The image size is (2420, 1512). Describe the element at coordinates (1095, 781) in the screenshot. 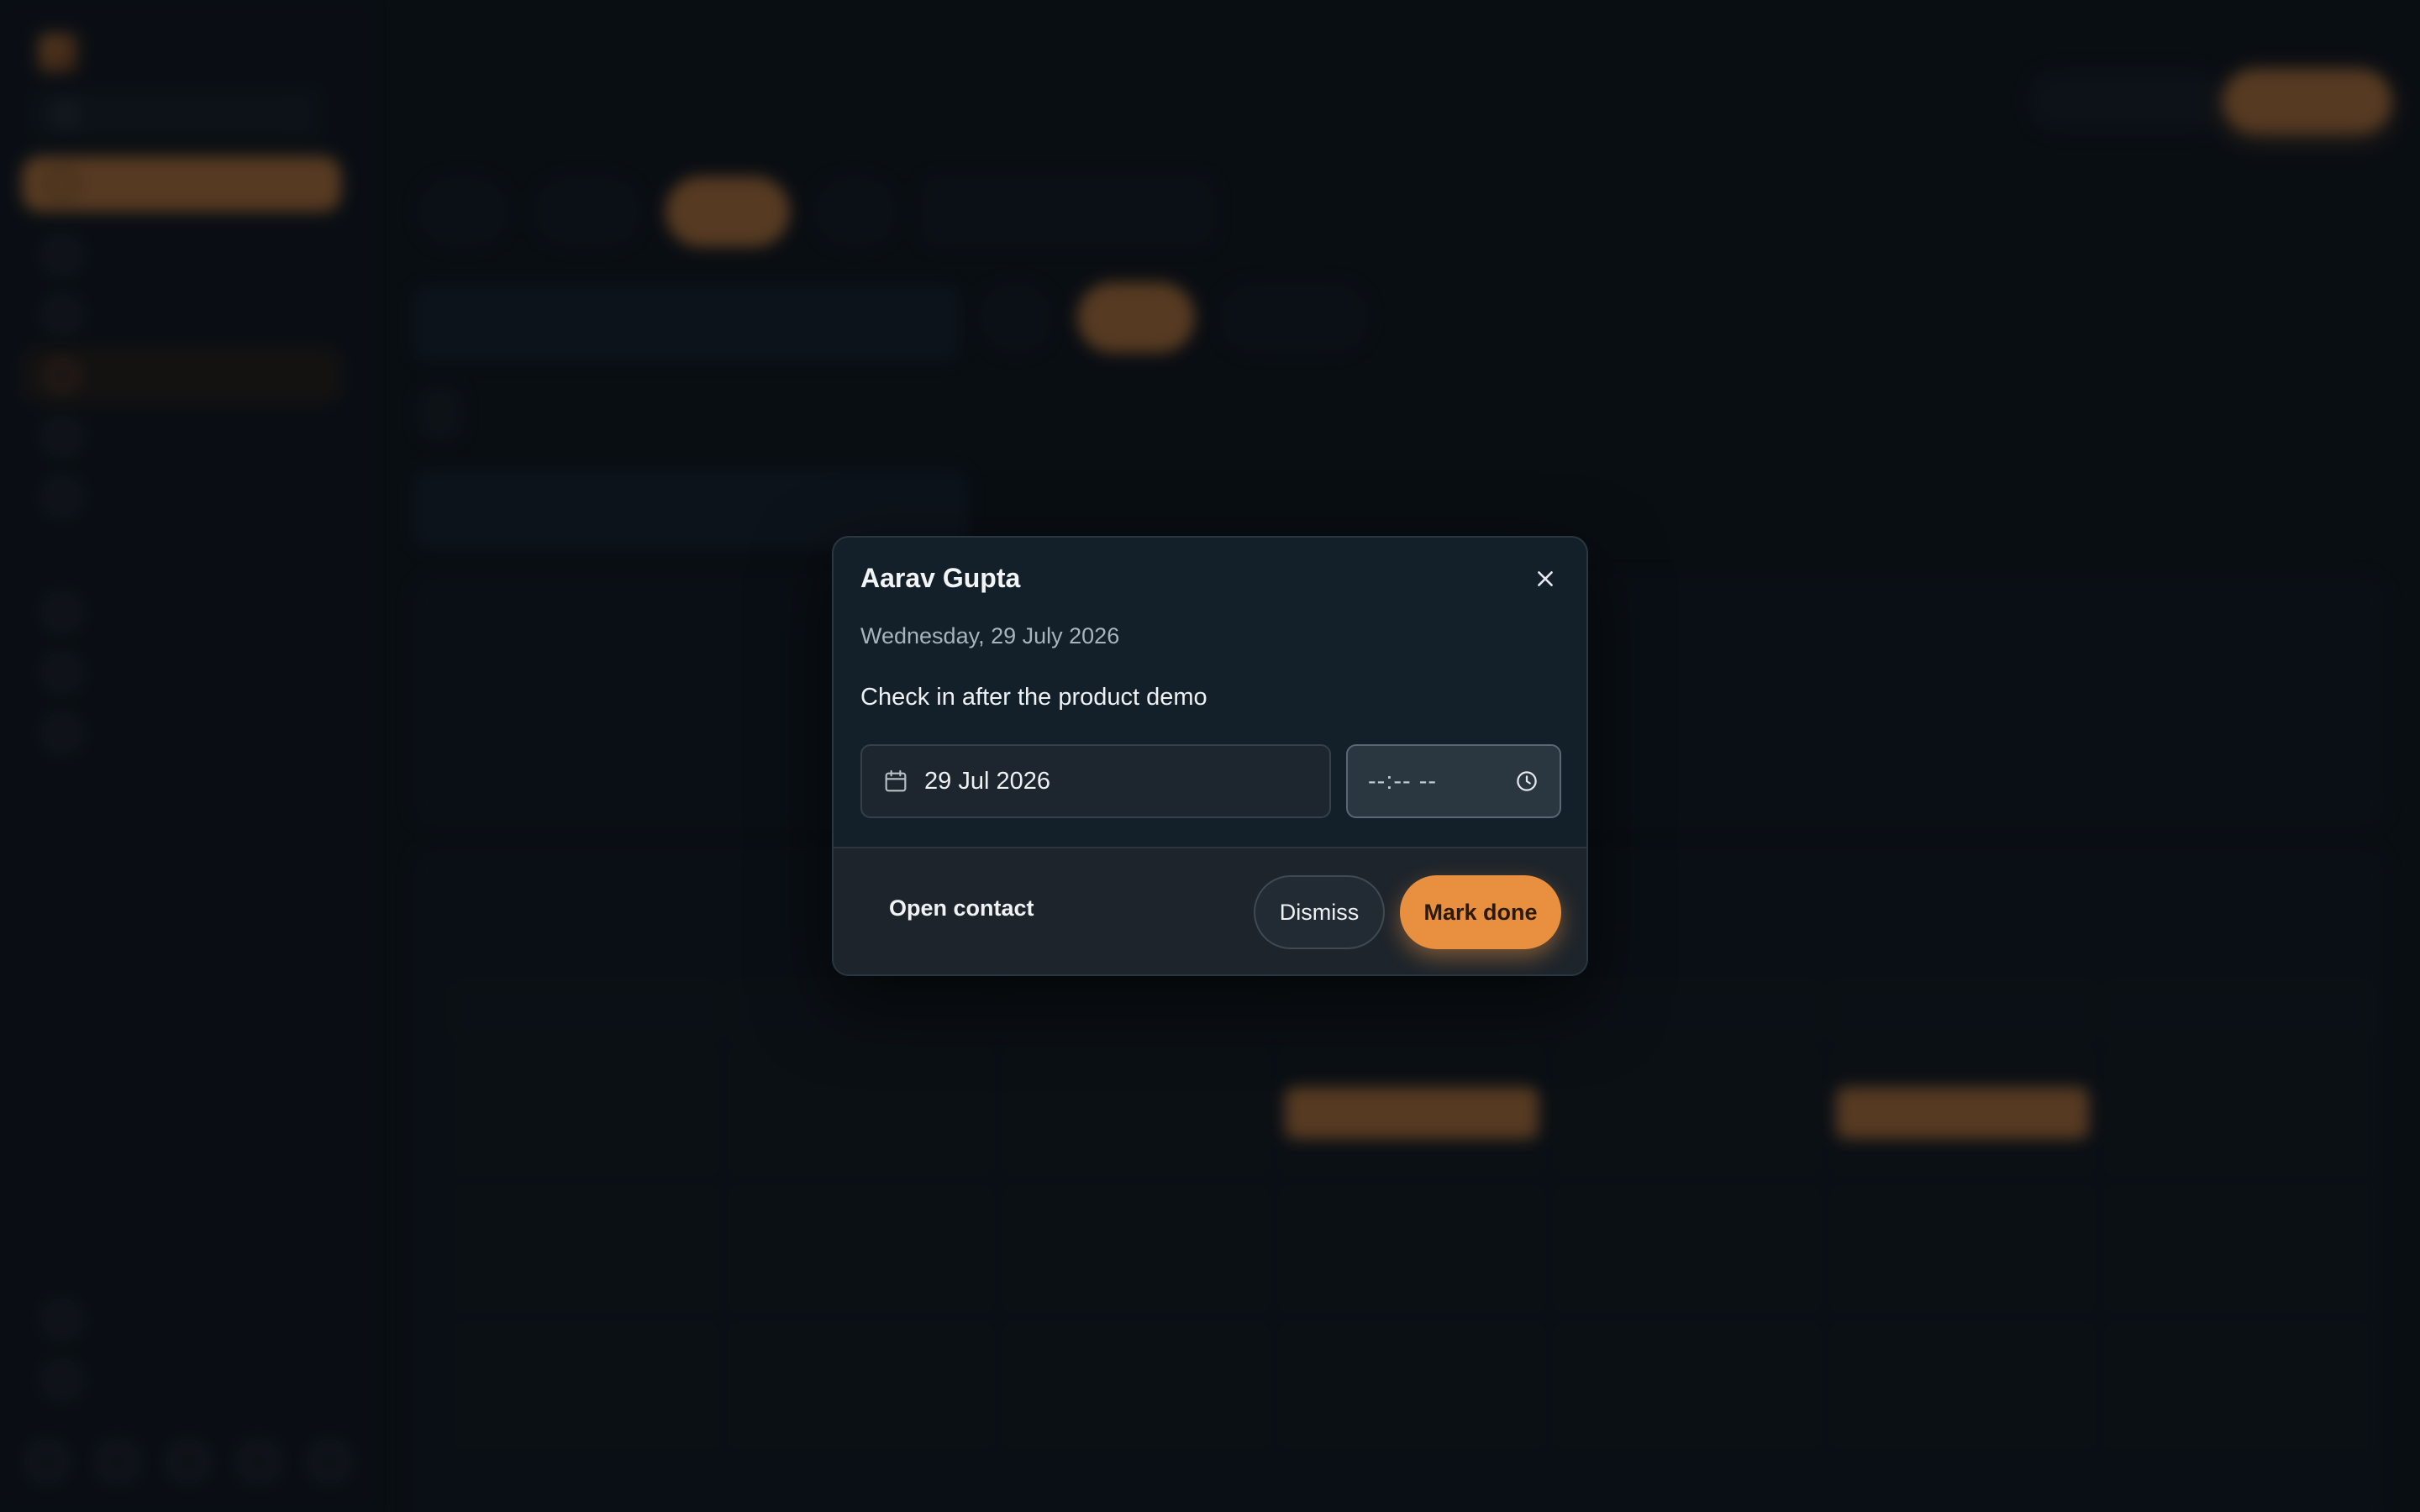

I see `date-input: 29 Jul 2026` at that location.